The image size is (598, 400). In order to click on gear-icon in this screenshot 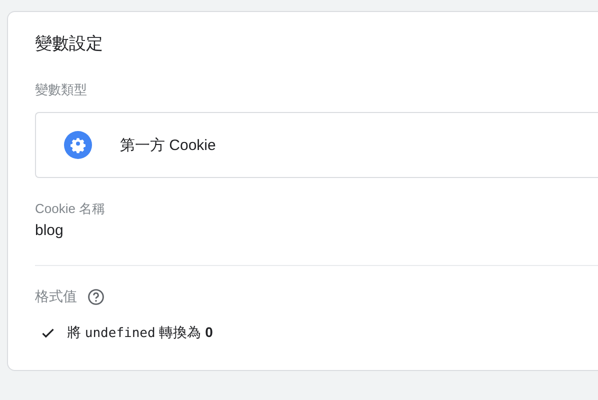, I will do `click(78, 145)`.